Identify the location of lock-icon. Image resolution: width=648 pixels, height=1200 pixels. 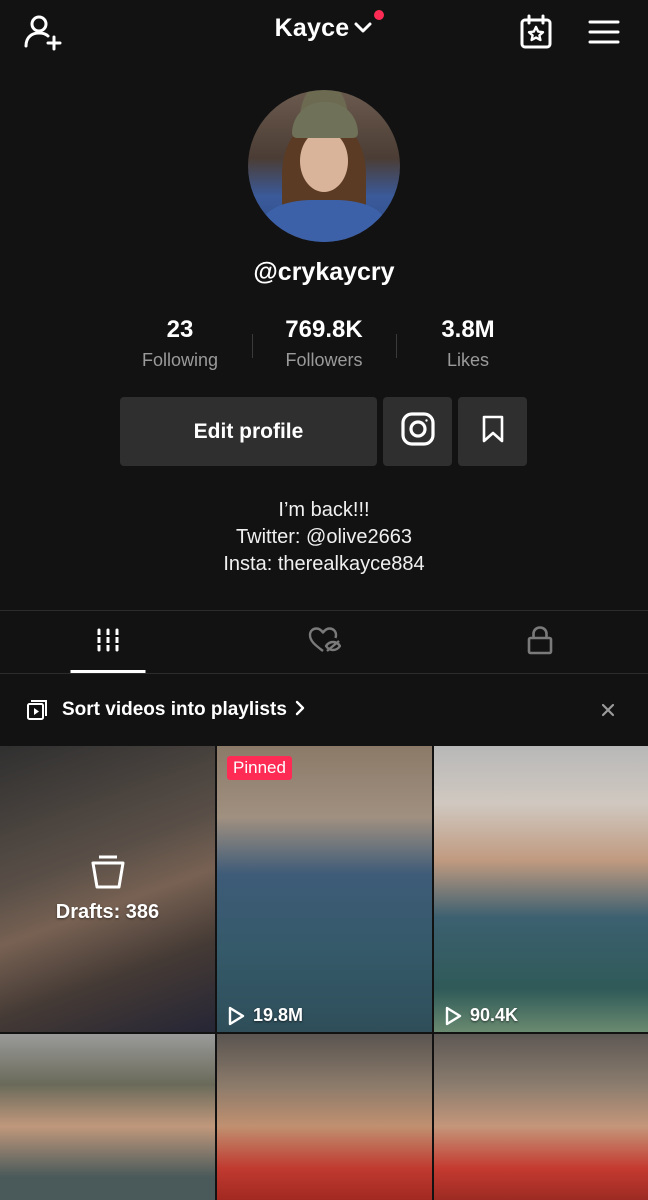
(540, 642).